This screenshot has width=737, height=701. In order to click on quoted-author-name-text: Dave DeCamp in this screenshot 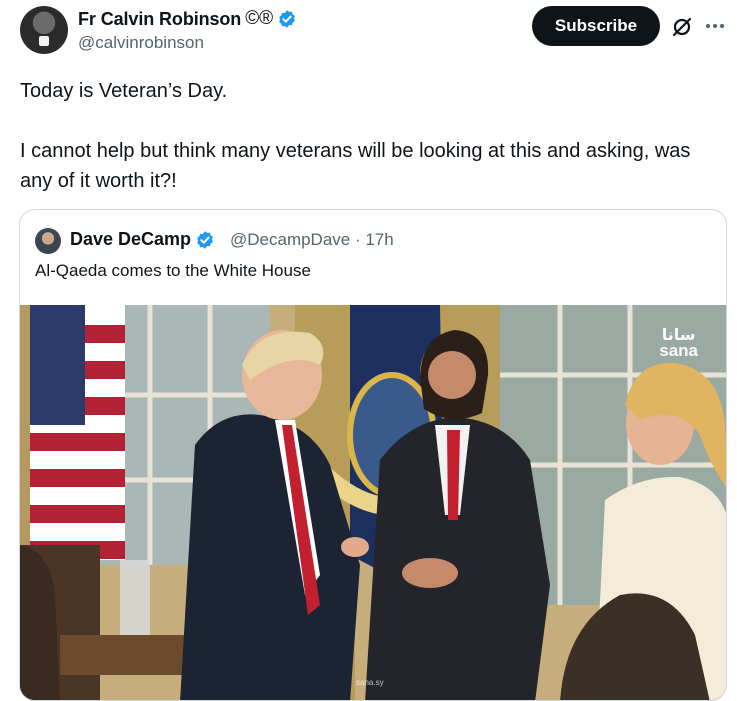, I will do `click(131, 239)`.